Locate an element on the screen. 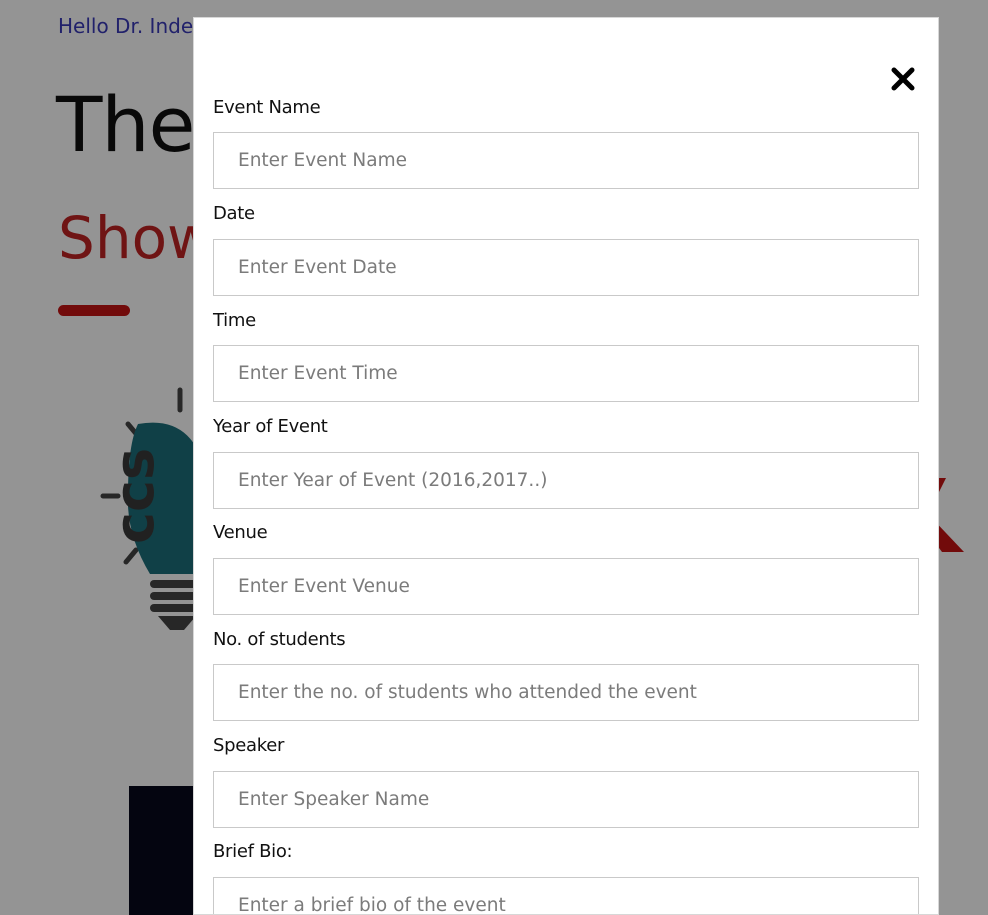 This screenshot has width=988, height=915. brief-bio-input is located at coordinates (566, 895).